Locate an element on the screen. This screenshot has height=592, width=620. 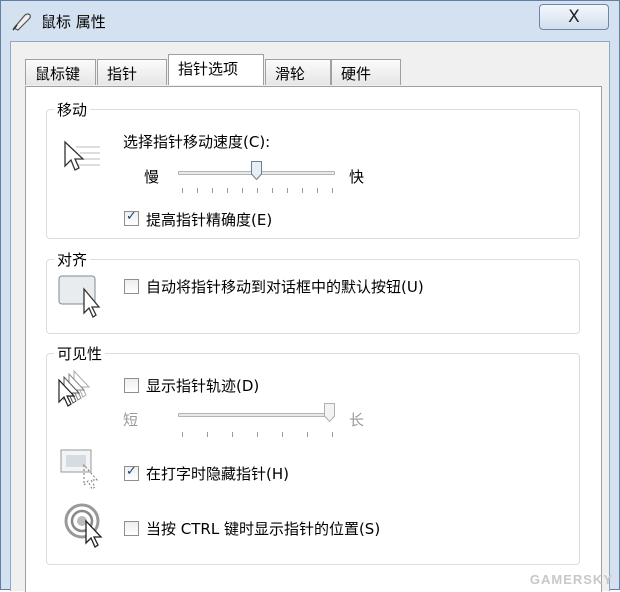
speed-label: 选择指针移动速度(C): is located at coordinates (197, 142).